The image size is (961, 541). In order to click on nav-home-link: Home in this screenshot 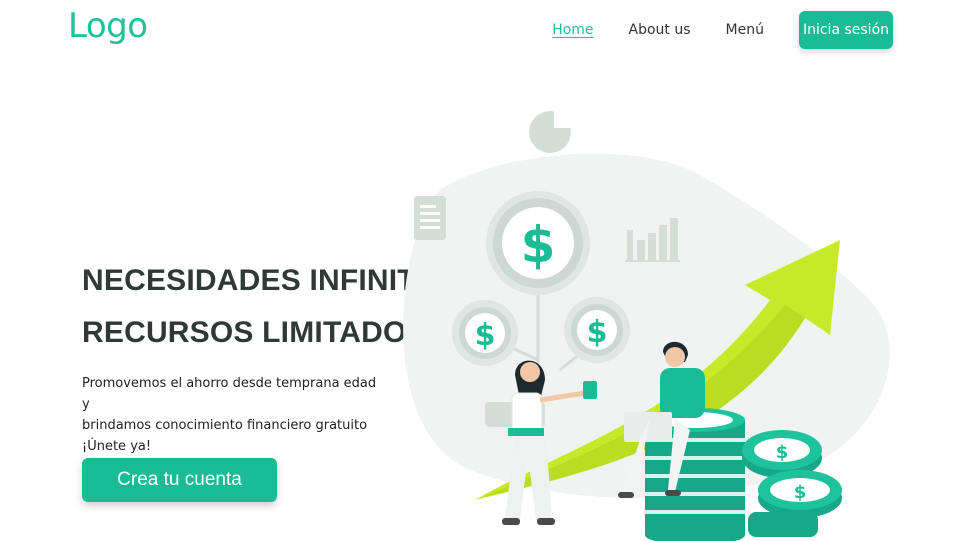, I will do `click(572, 30)`.